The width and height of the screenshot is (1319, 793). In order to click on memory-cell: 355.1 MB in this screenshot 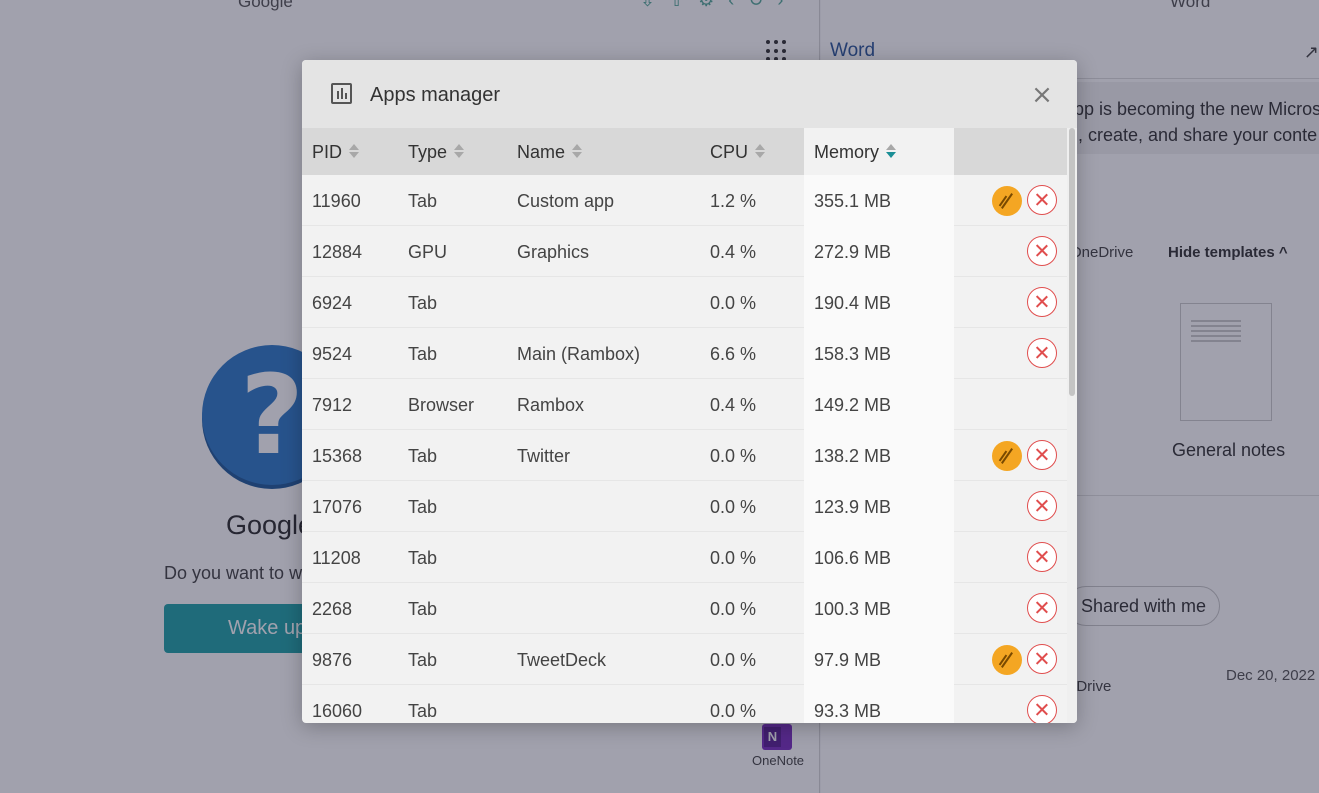, I will do `click(853, 201)`.